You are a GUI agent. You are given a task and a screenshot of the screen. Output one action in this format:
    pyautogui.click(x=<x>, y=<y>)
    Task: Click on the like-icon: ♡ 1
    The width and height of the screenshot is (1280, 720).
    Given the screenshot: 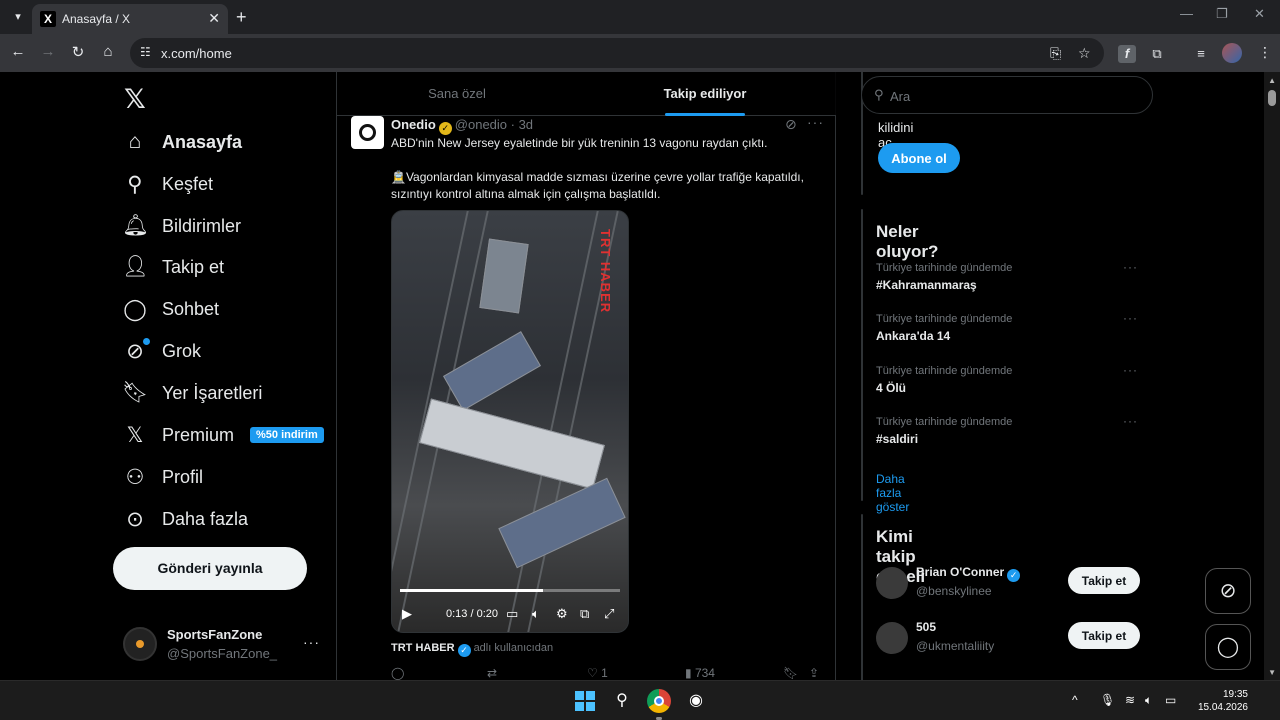 What is the action you would take?
    pyautogui.click(x=597, y=673)
    